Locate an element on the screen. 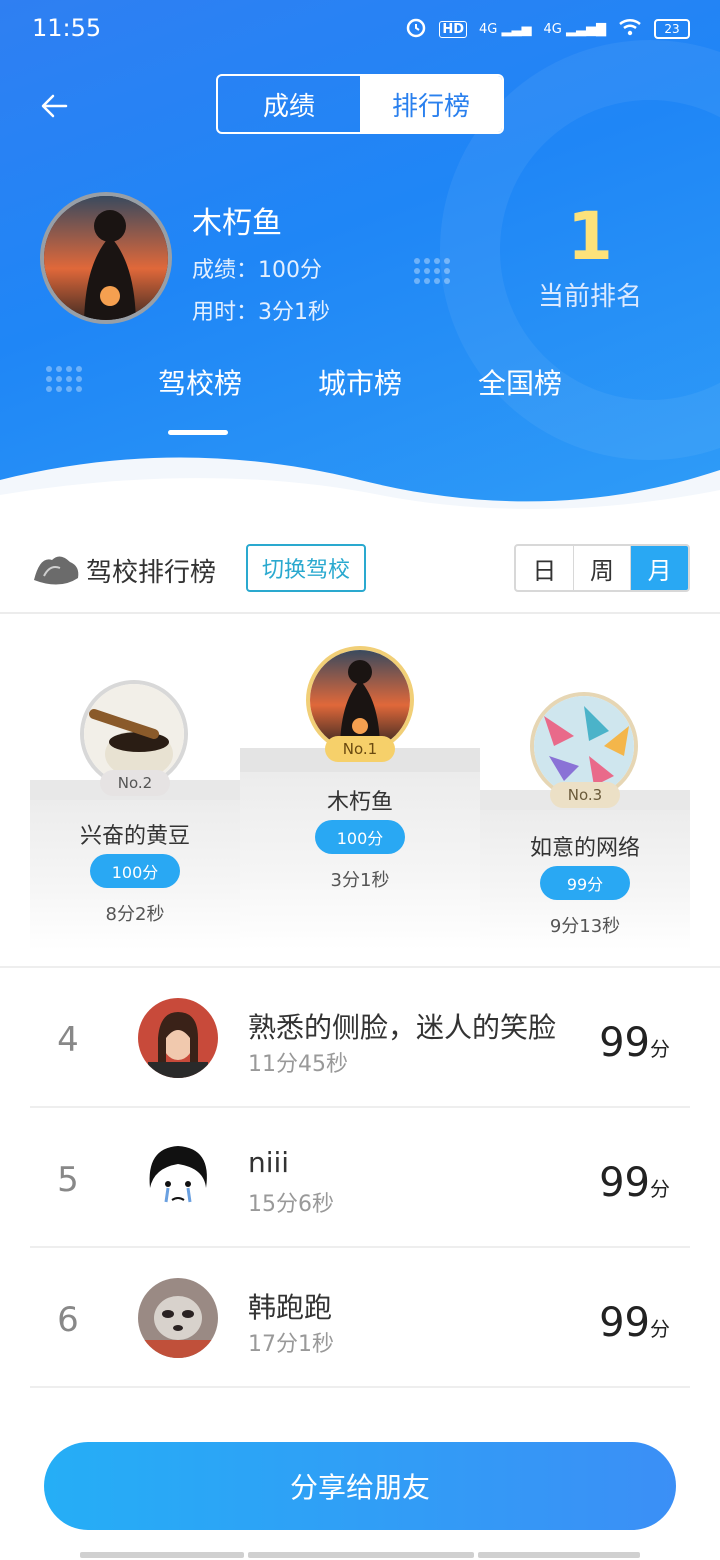  my-avatar is located at coordinates (106, 258).